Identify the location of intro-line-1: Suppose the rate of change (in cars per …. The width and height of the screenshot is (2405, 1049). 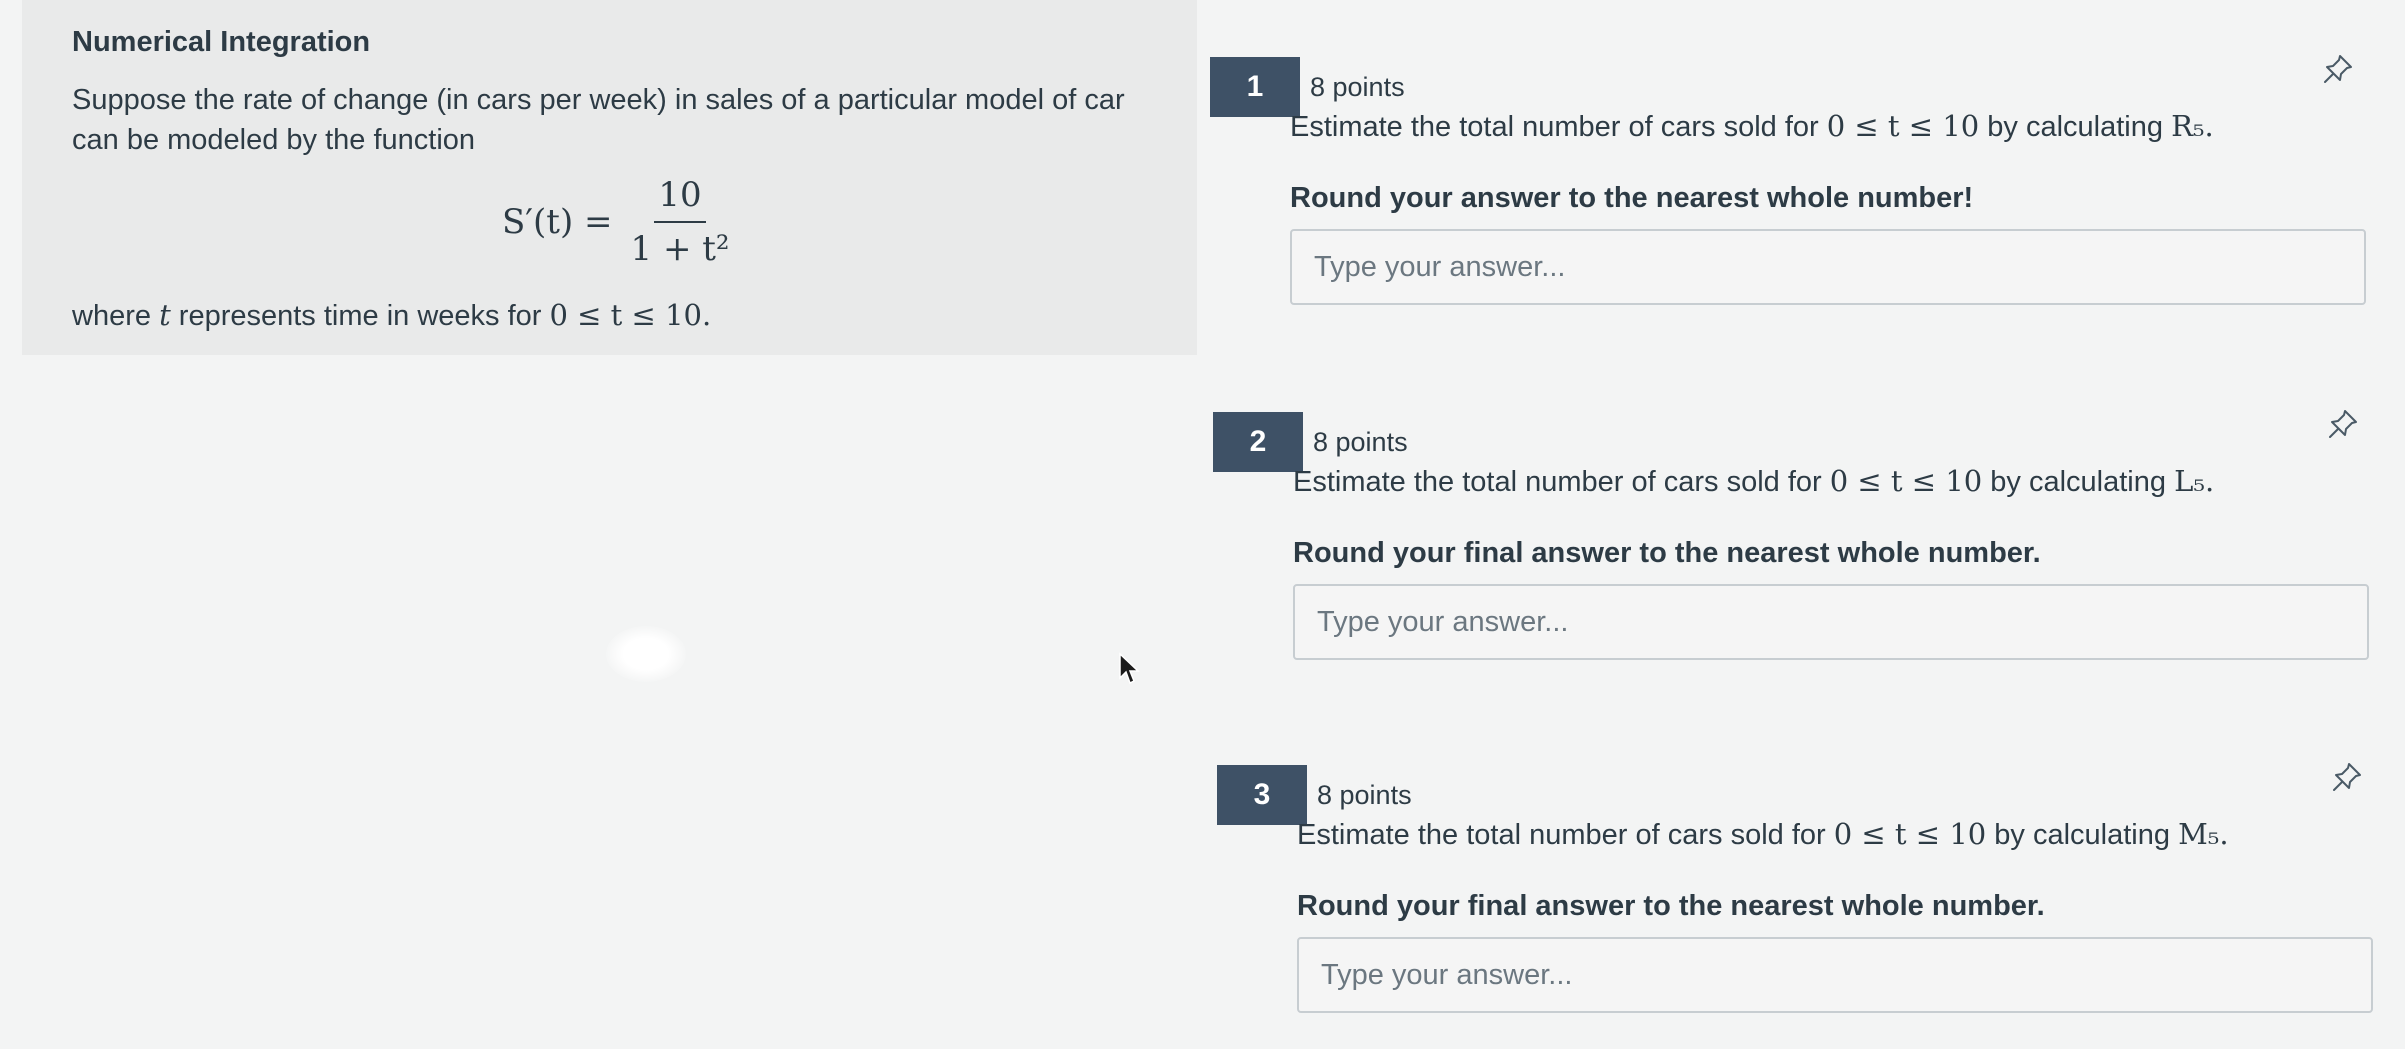
(598, 100).